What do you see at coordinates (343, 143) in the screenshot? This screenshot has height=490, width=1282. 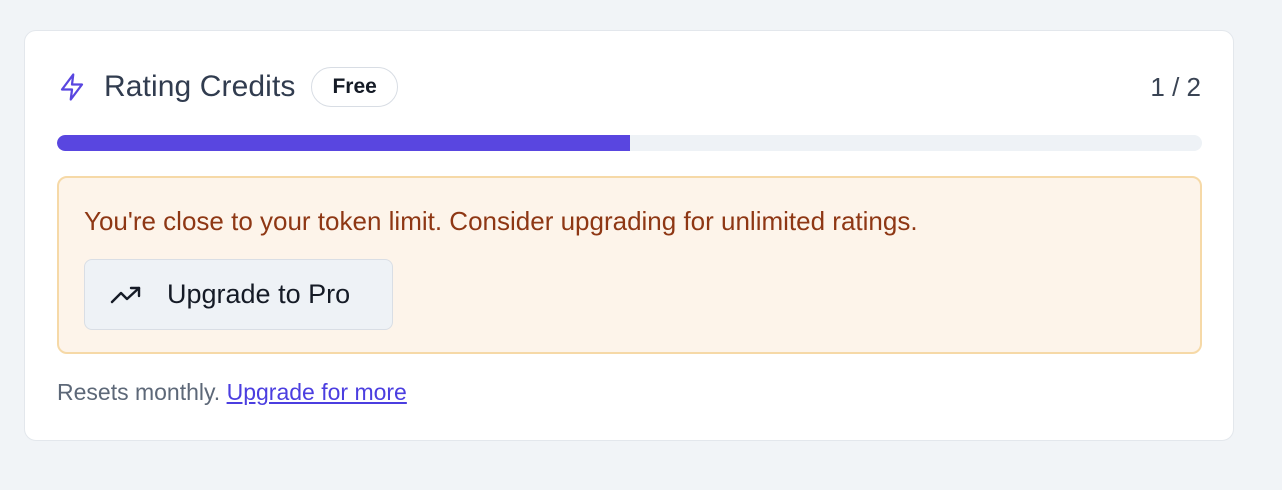 I see `usage-progress-fill` at bounding box center [343, 143].